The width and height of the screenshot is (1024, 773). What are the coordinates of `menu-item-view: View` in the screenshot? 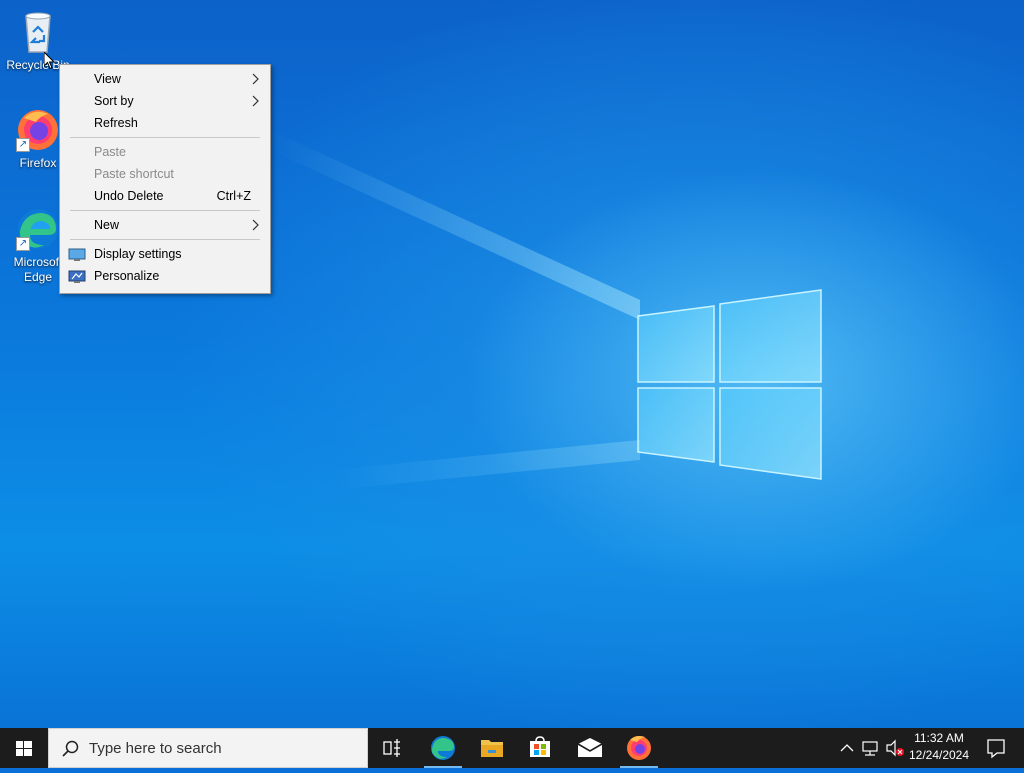 It's located at (165, 79).